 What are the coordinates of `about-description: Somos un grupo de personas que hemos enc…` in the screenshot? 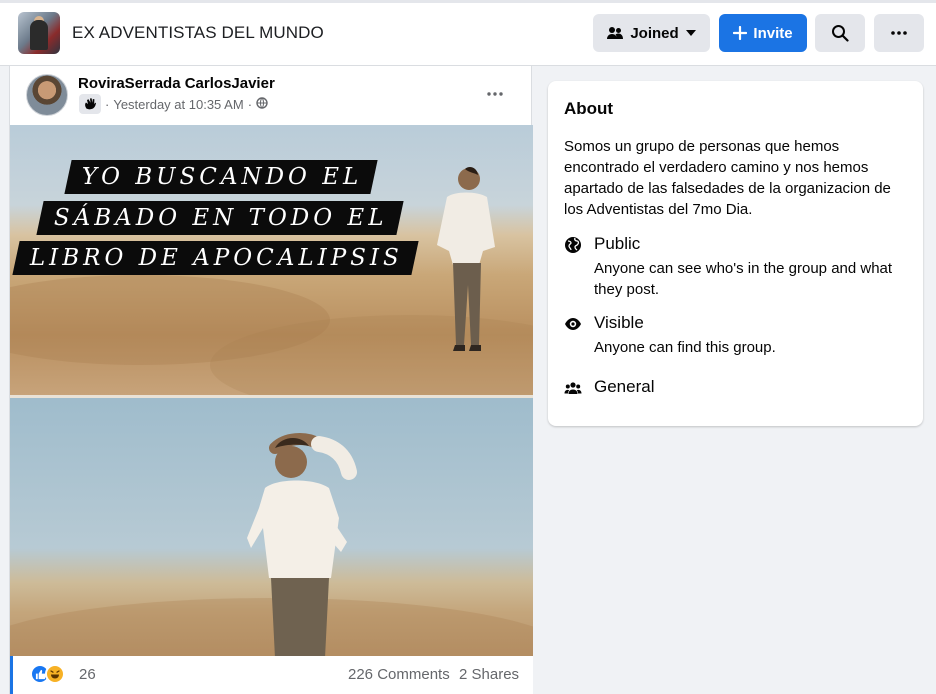 It's located at (727, 178).